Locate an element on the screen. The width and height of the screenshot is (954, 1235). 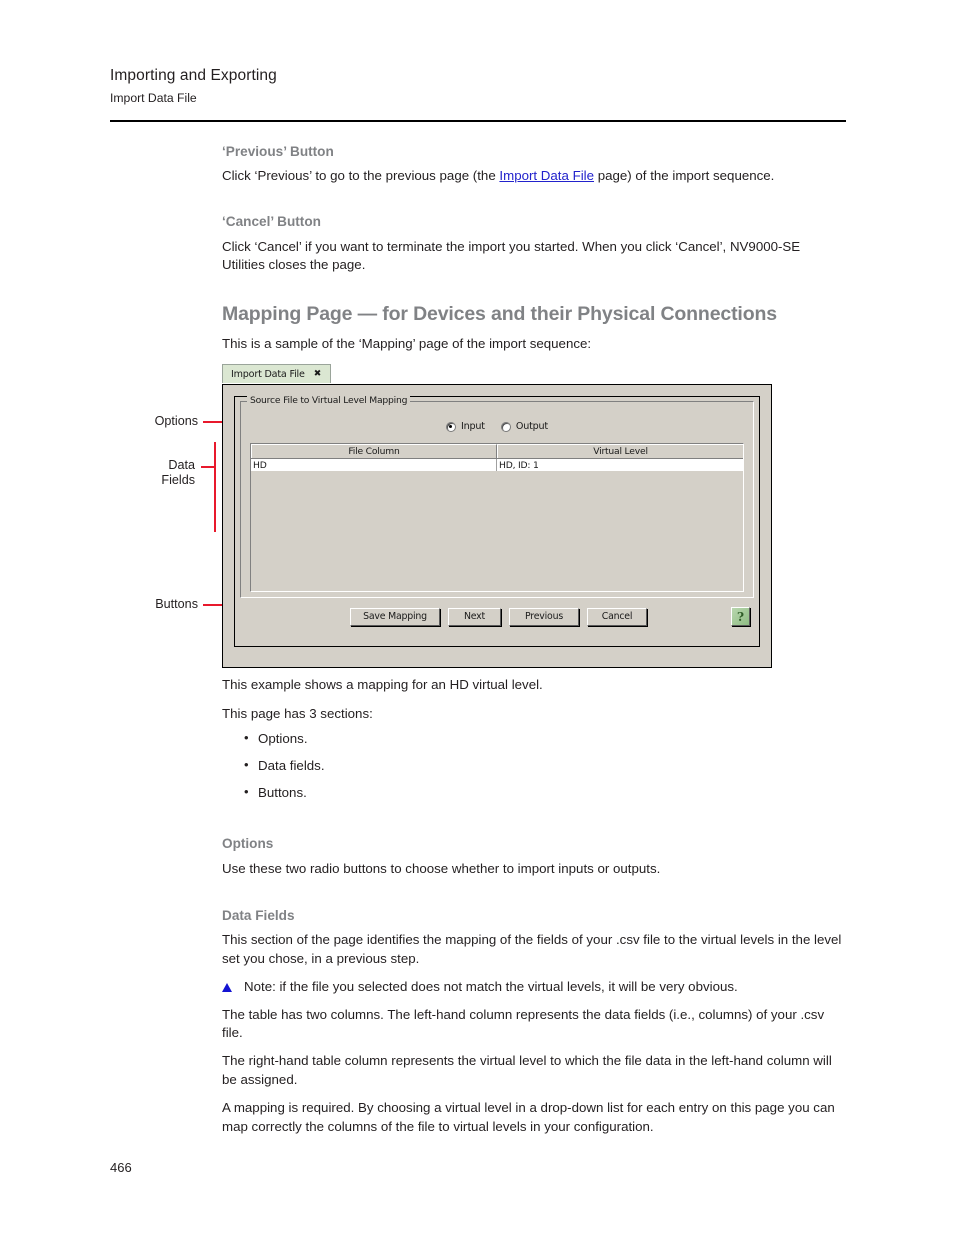
note-triangle-icon is located at coordinates (227, 987).